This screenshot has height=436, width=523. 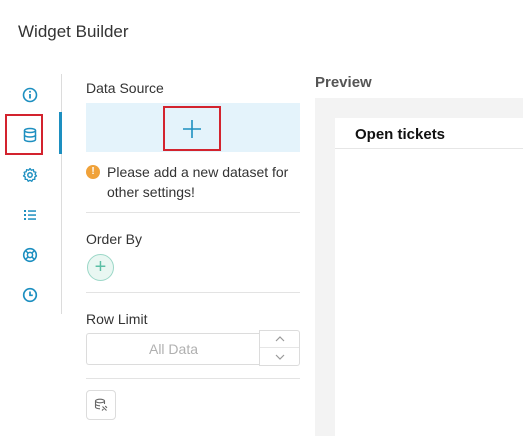 I want to click on data-source-label: Data Source, so click(x=125, y=88).